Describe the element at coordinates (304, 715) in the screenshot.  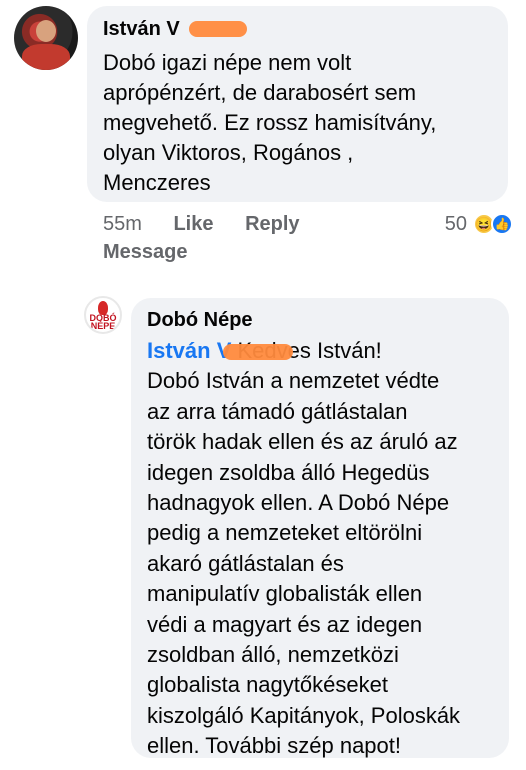
I see `reply-line: kiszolgáló Kapitányok, Poloskák` at that location.